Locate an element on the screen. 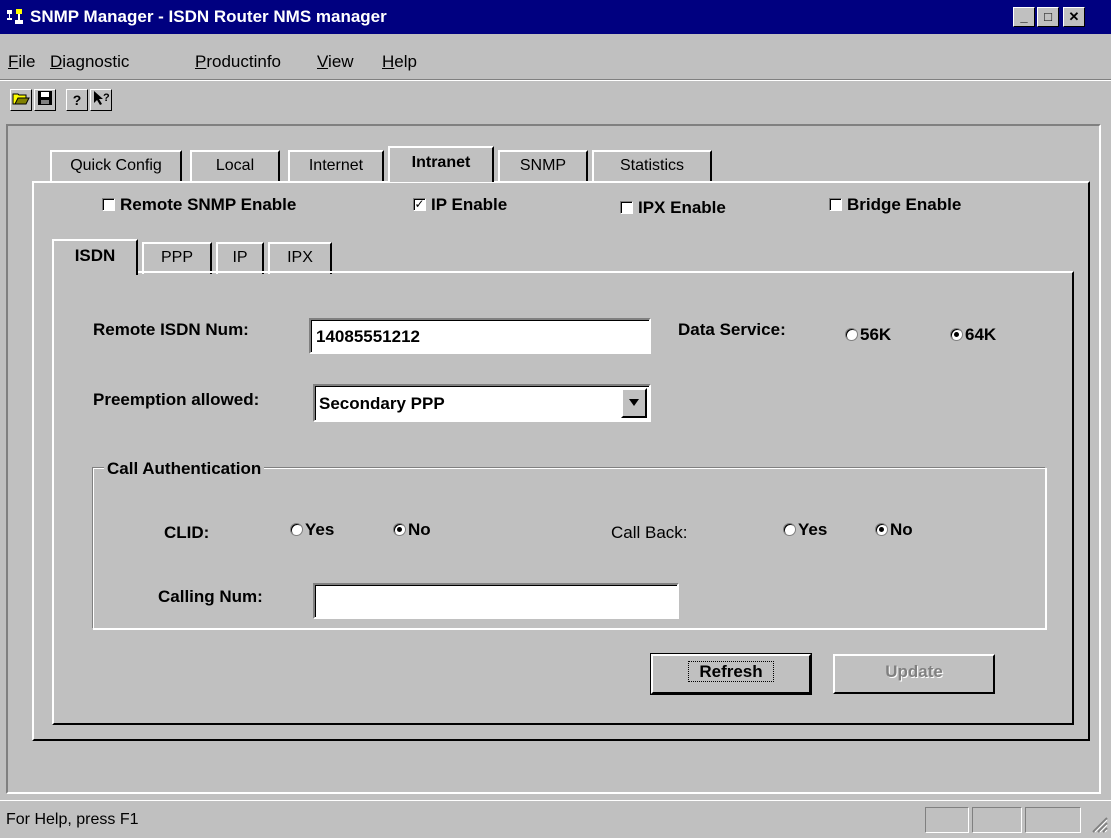 Image resolution: width=1111 pixels, height=838 pixels. tab-internet: Internet is located at coordinates (336, 166).